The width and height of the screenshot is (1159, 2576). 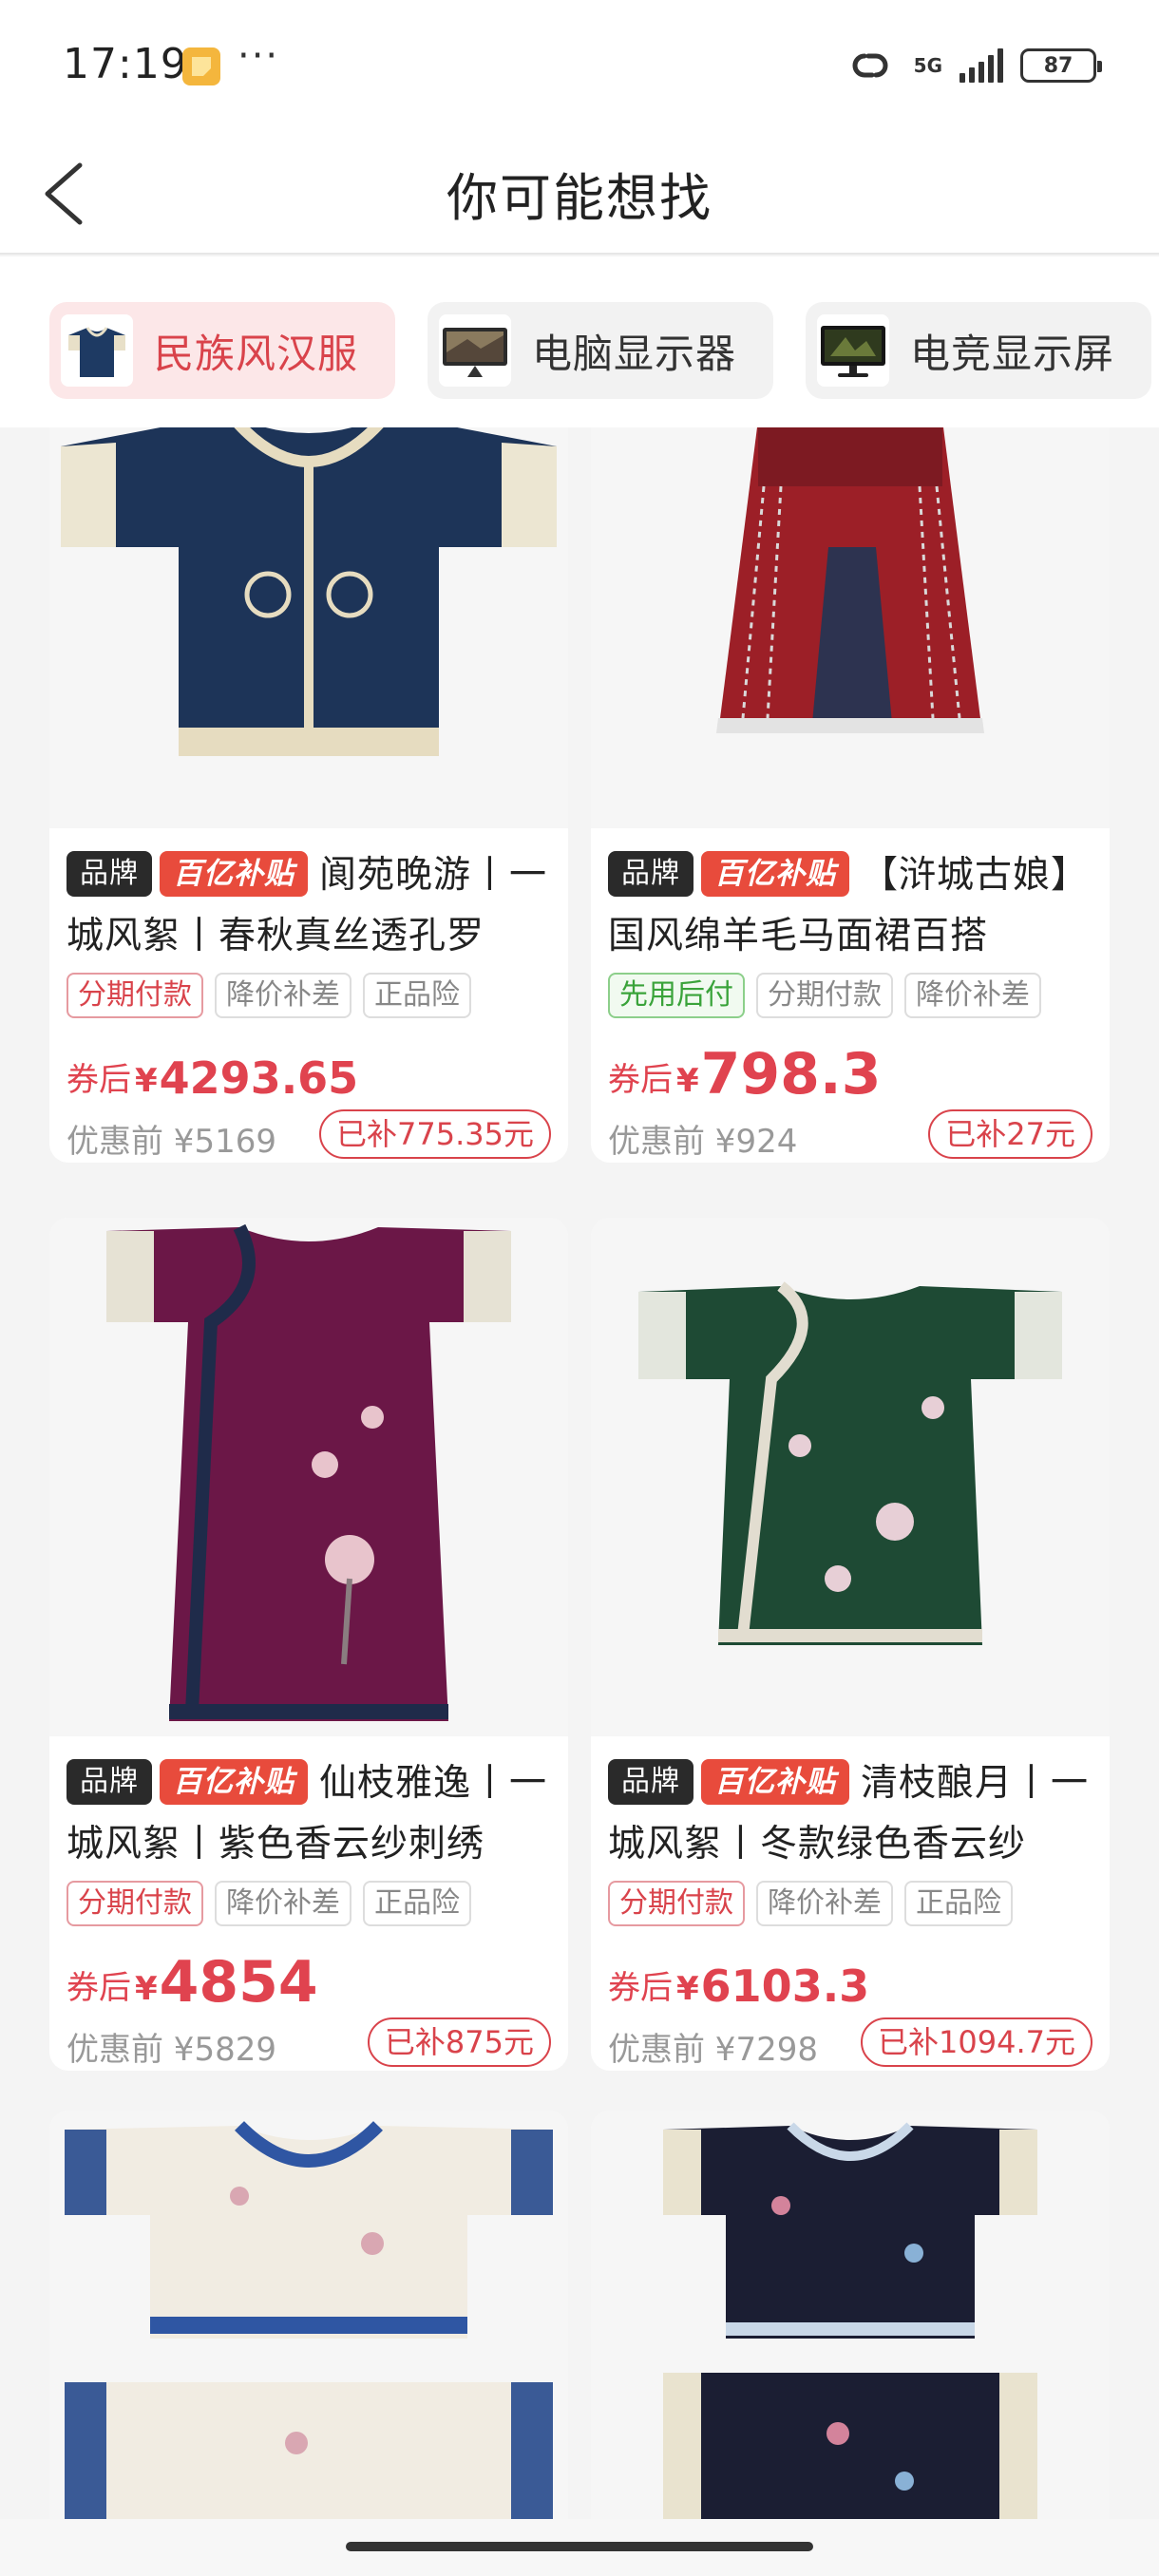 I want to click on suggestion-chips: 民族风汉服 电脑显示器 电竞显示屏, so click(x=579, y=341).